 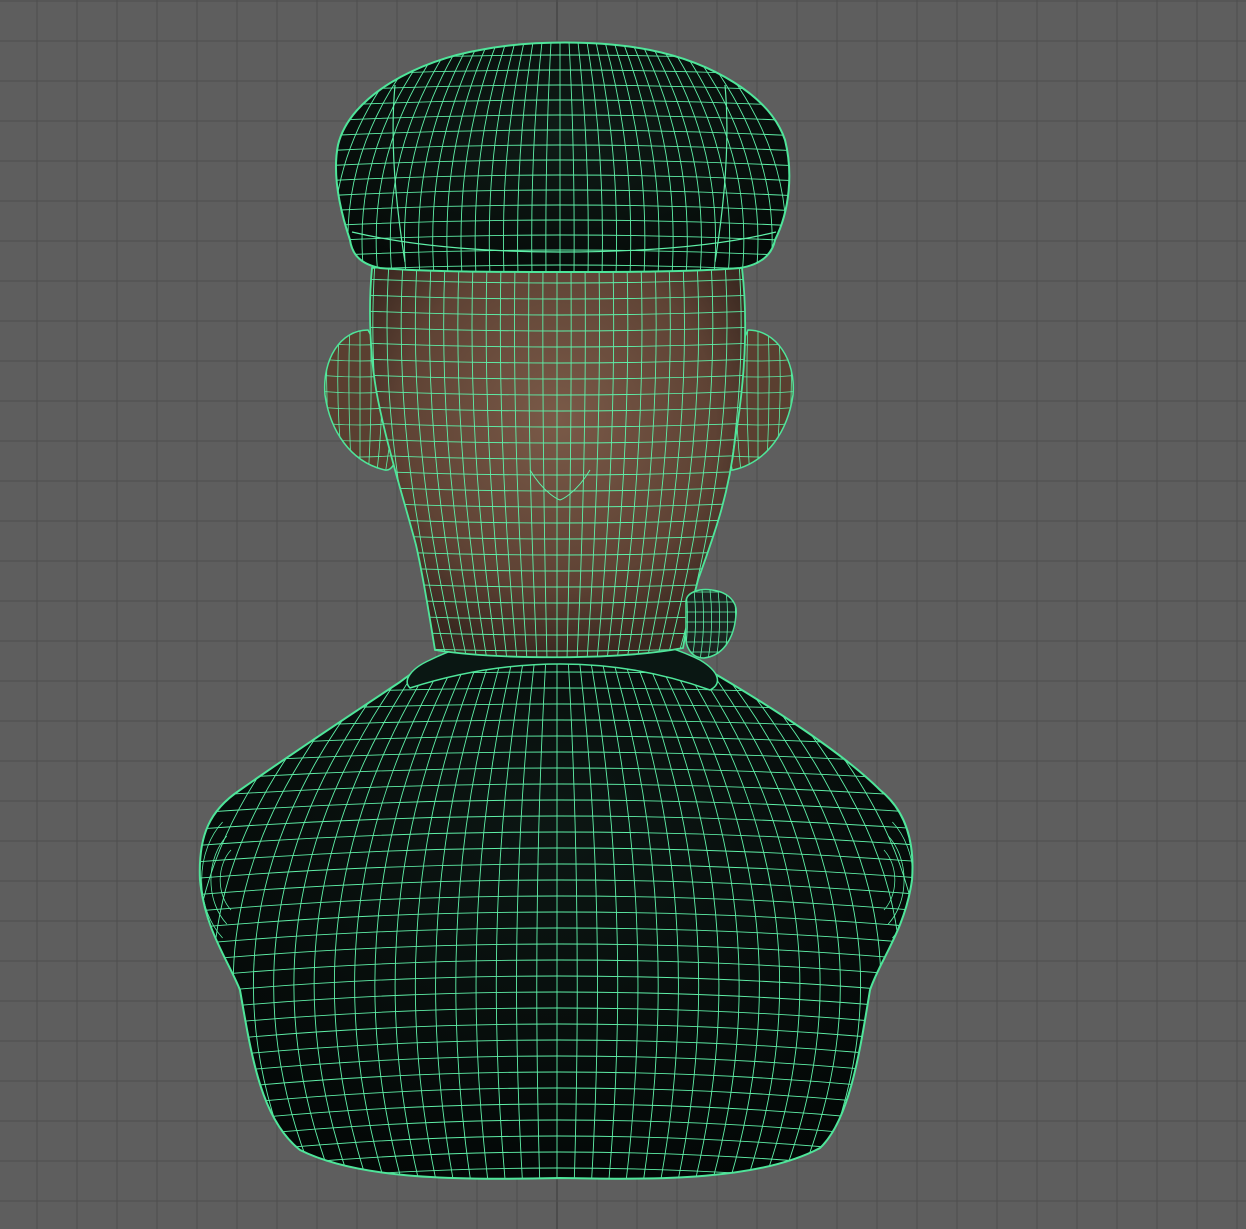 I want to click on model-cap, so click(x=560, y=163).